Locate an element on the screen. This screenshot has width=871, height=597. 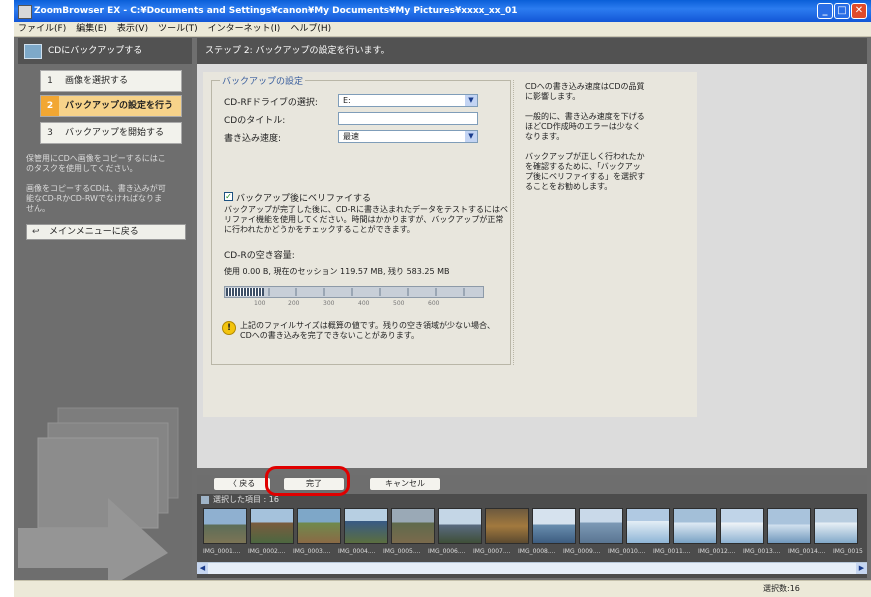
menu-help: ヘルプ(H) is located at coordinates (310, 29).